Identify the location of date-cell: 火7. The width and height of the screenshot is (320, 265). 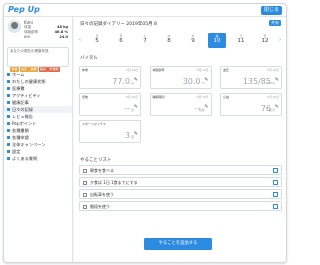
(145, 40).